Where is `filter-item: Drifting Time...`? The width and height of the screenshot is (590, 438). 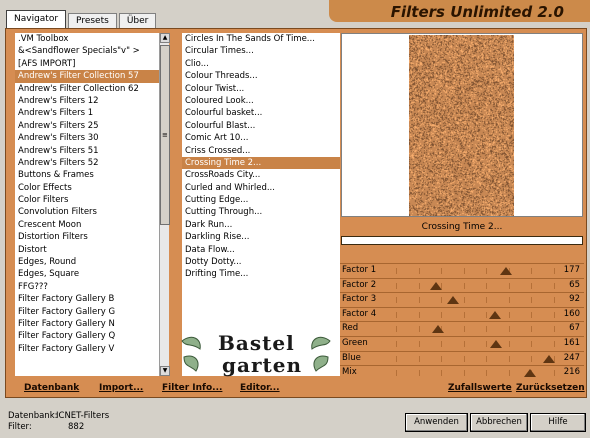 filter-item: Drifting Time... is located at coordinates (261, 274).